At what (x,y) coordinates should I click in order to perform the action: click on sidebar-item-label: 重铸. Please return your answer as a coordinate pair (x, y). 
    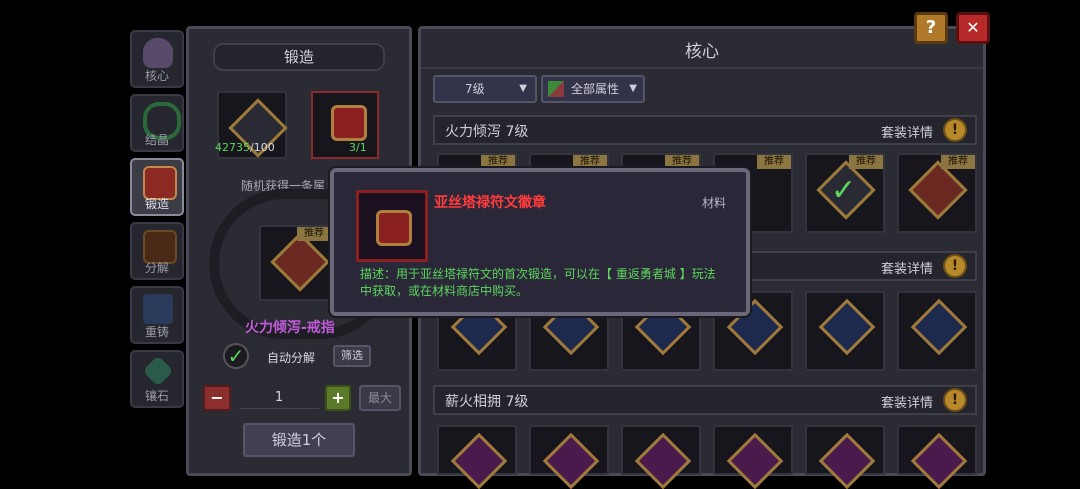
    Looking at the image, I should click on (156, 332).